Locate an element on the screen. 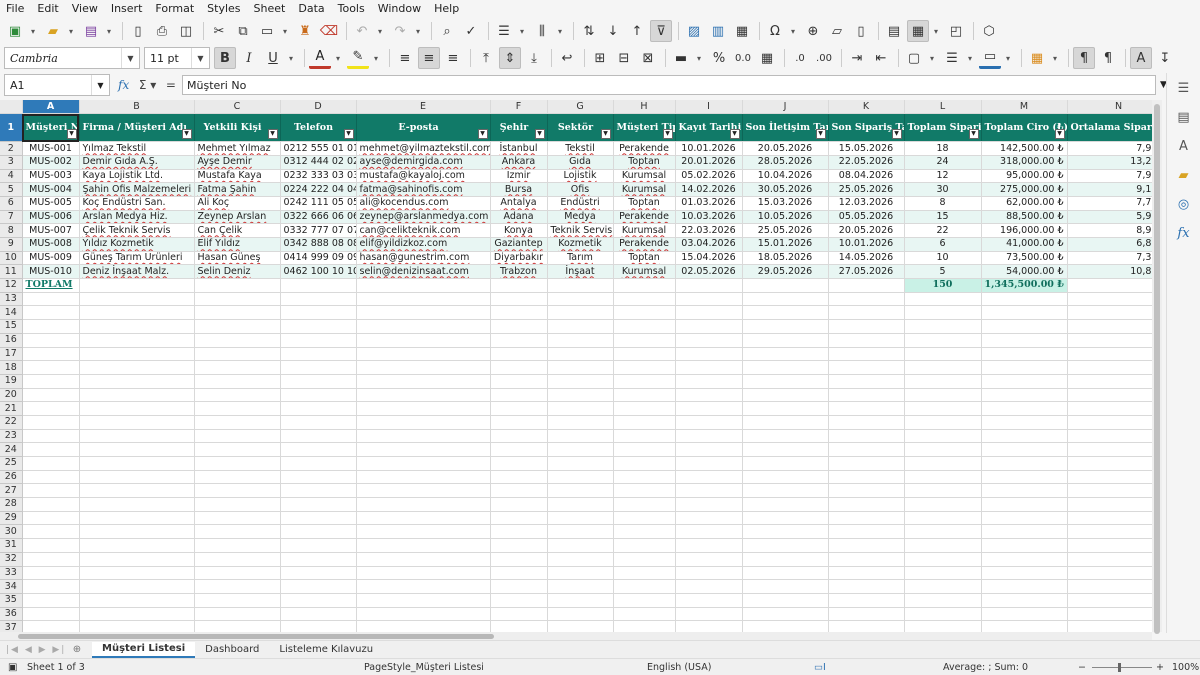  cell: Güneş Tarım Ürünleri is located at coordinates (137, 258).